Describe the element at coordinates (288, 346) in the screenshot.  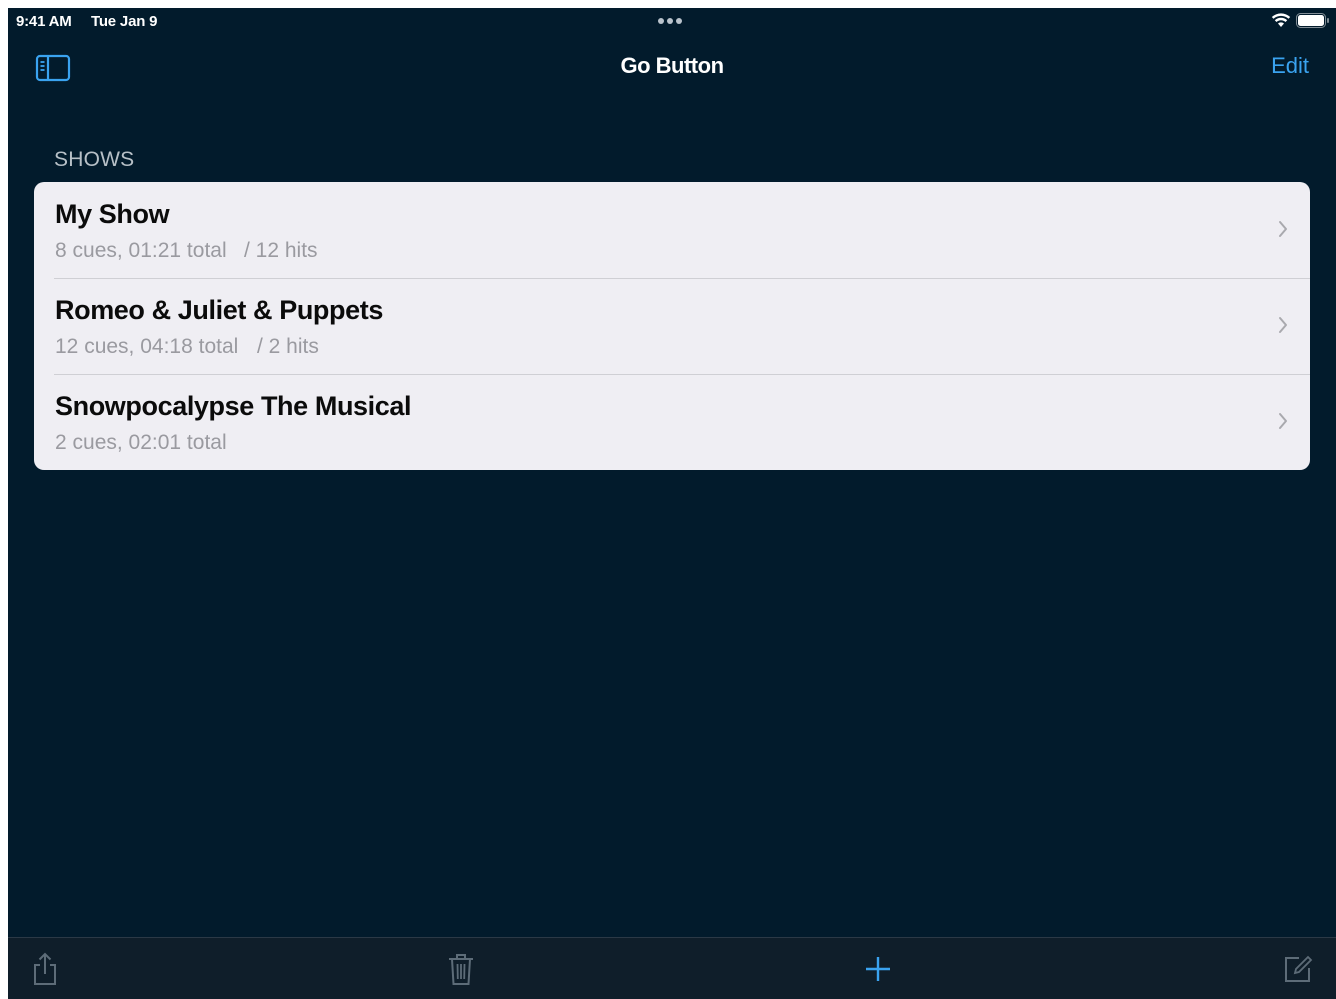
I see `show-hits: / 2 hits` at that location.